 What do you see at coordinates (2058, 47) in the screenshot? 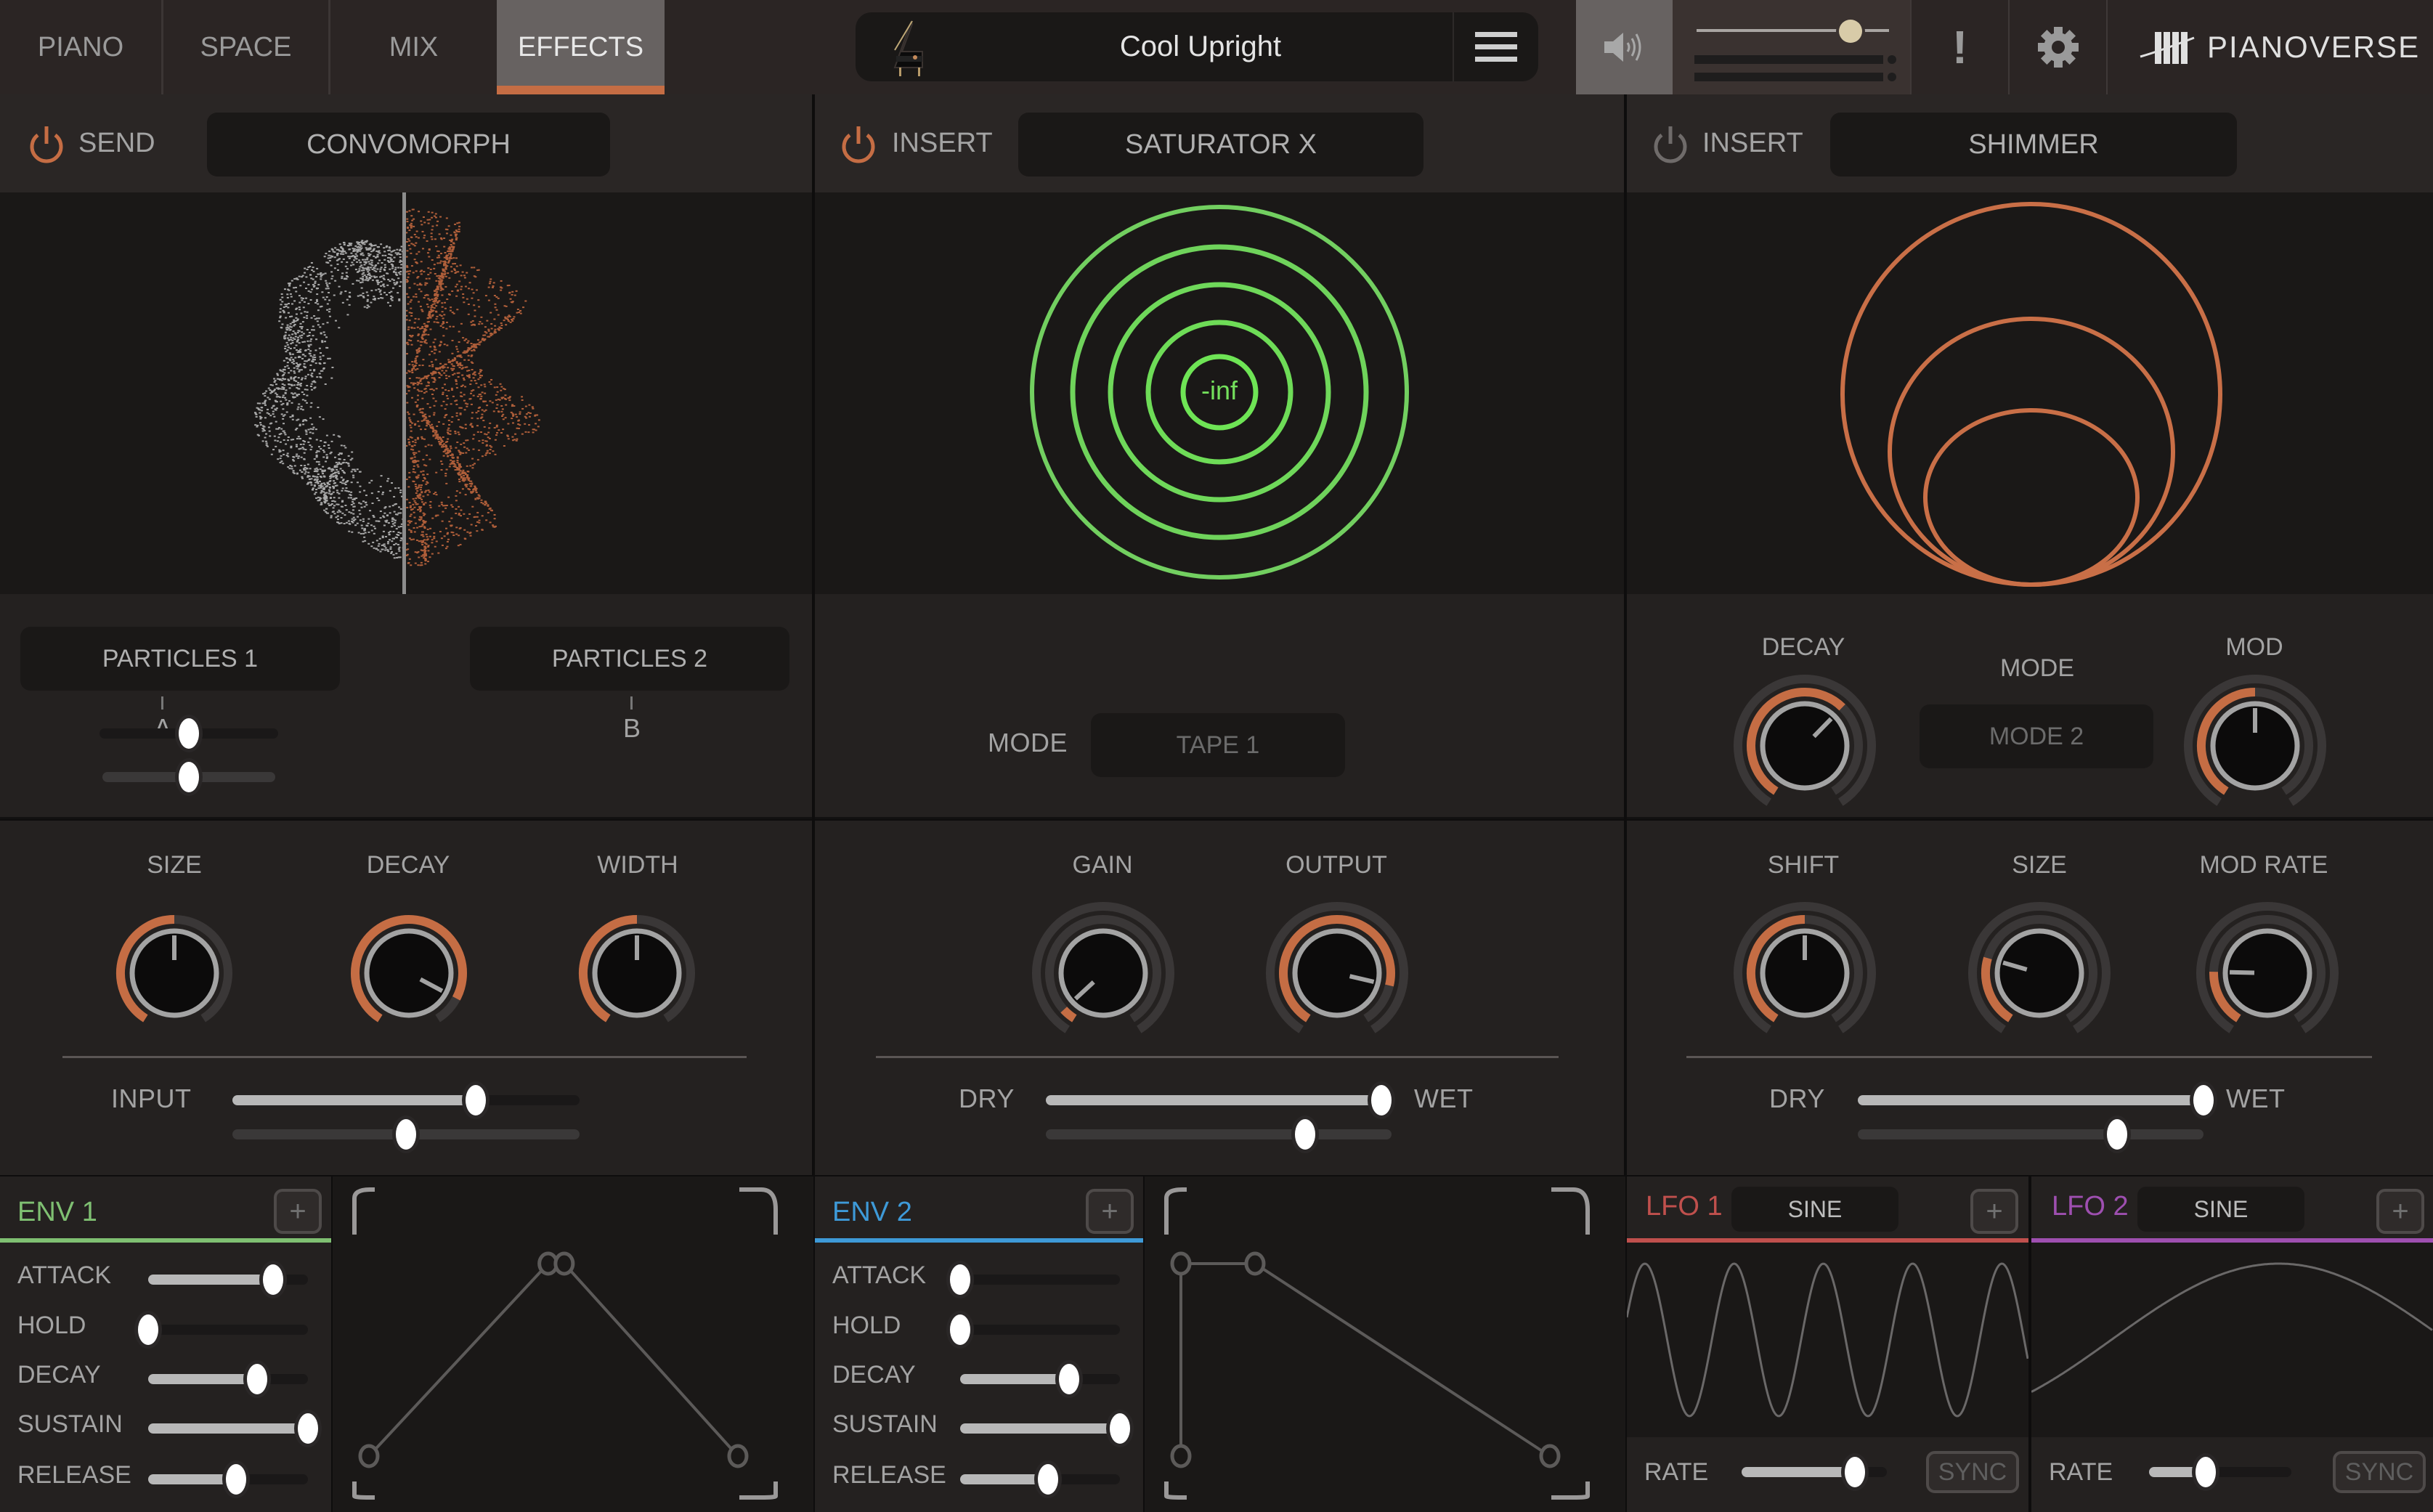
I see `settings-button` at bounding box center [2058, 47].